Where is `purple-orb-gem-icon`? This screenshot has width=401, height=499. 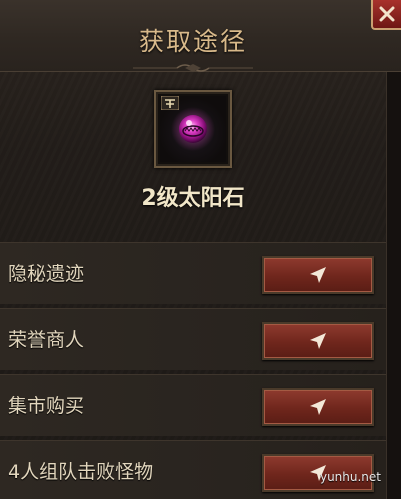 purple-orb-gem-icon is located at coordinates (193, 129).